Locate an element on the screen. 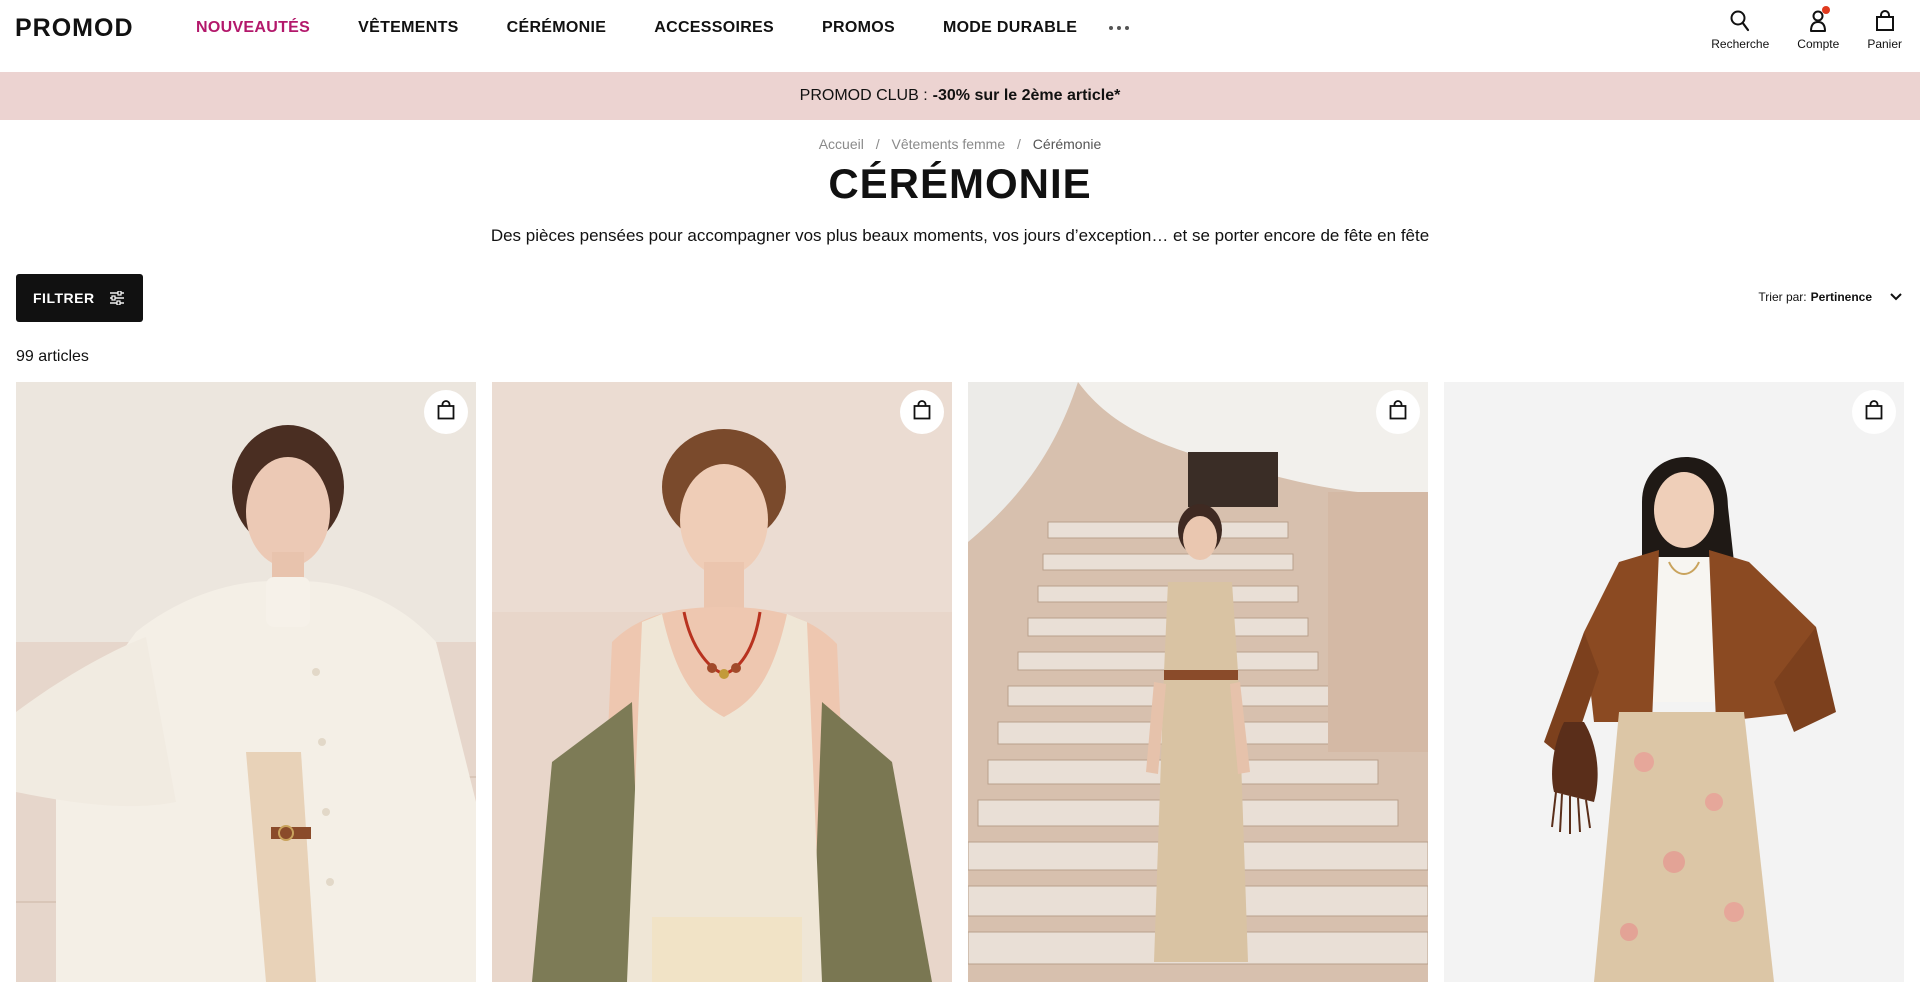 The width and height of the screenshot is (1920, 982). breadcrumb-home: Accueil is located at coordinates (841, 144).